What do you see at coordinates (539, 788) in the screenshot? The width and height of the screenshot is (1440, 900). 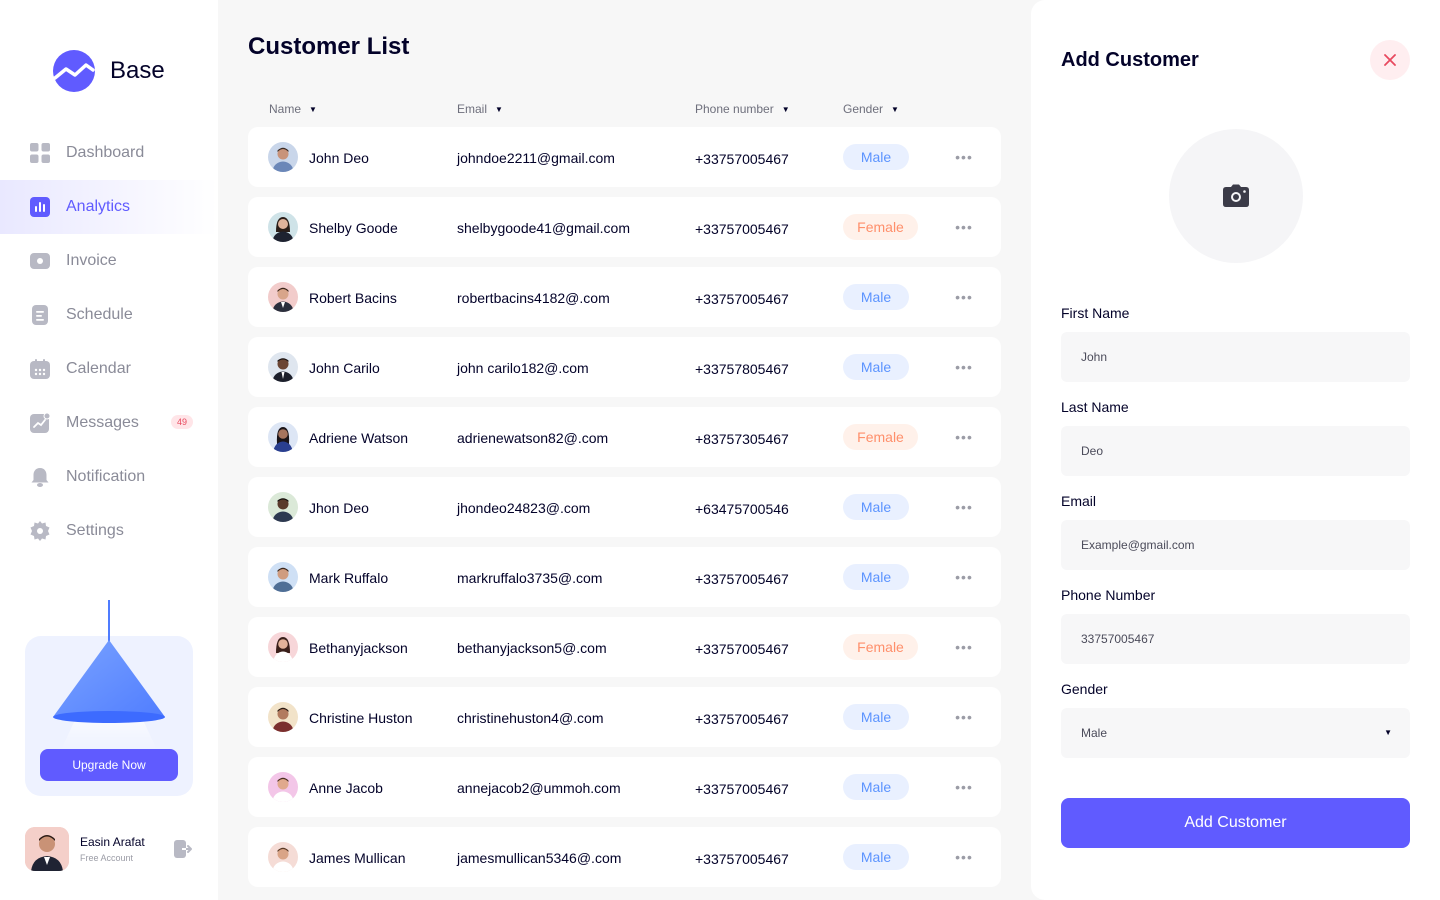 I see `customer-email: annejacob2@ummoh.com` at bounding box center [539, 788].